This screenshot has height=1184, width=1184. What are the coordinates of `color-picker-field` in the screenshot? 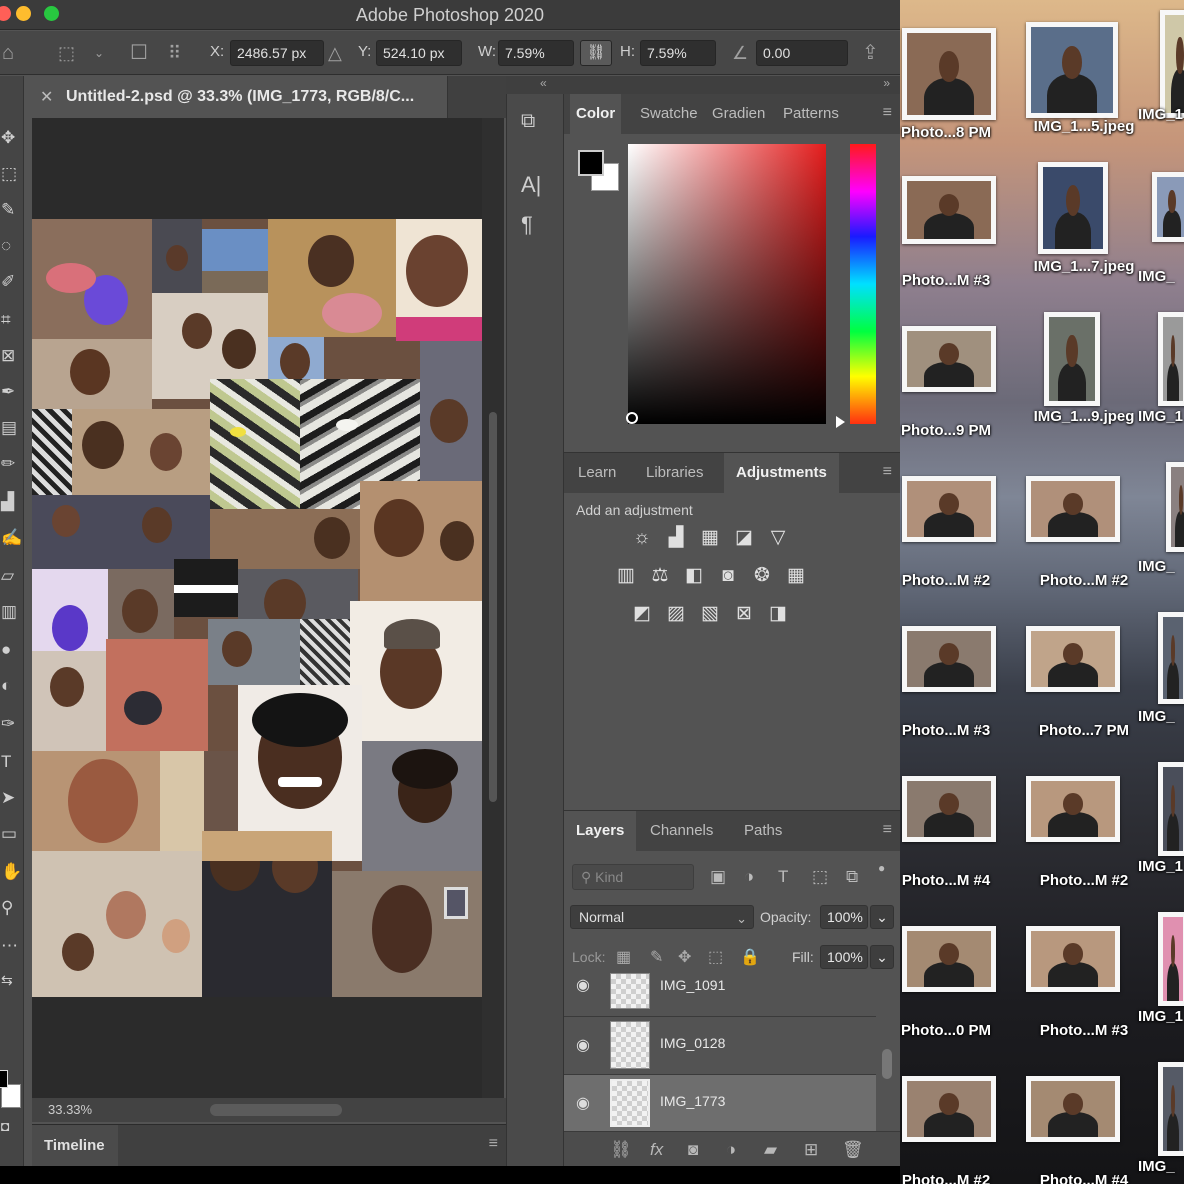 It's located at (727, 284).